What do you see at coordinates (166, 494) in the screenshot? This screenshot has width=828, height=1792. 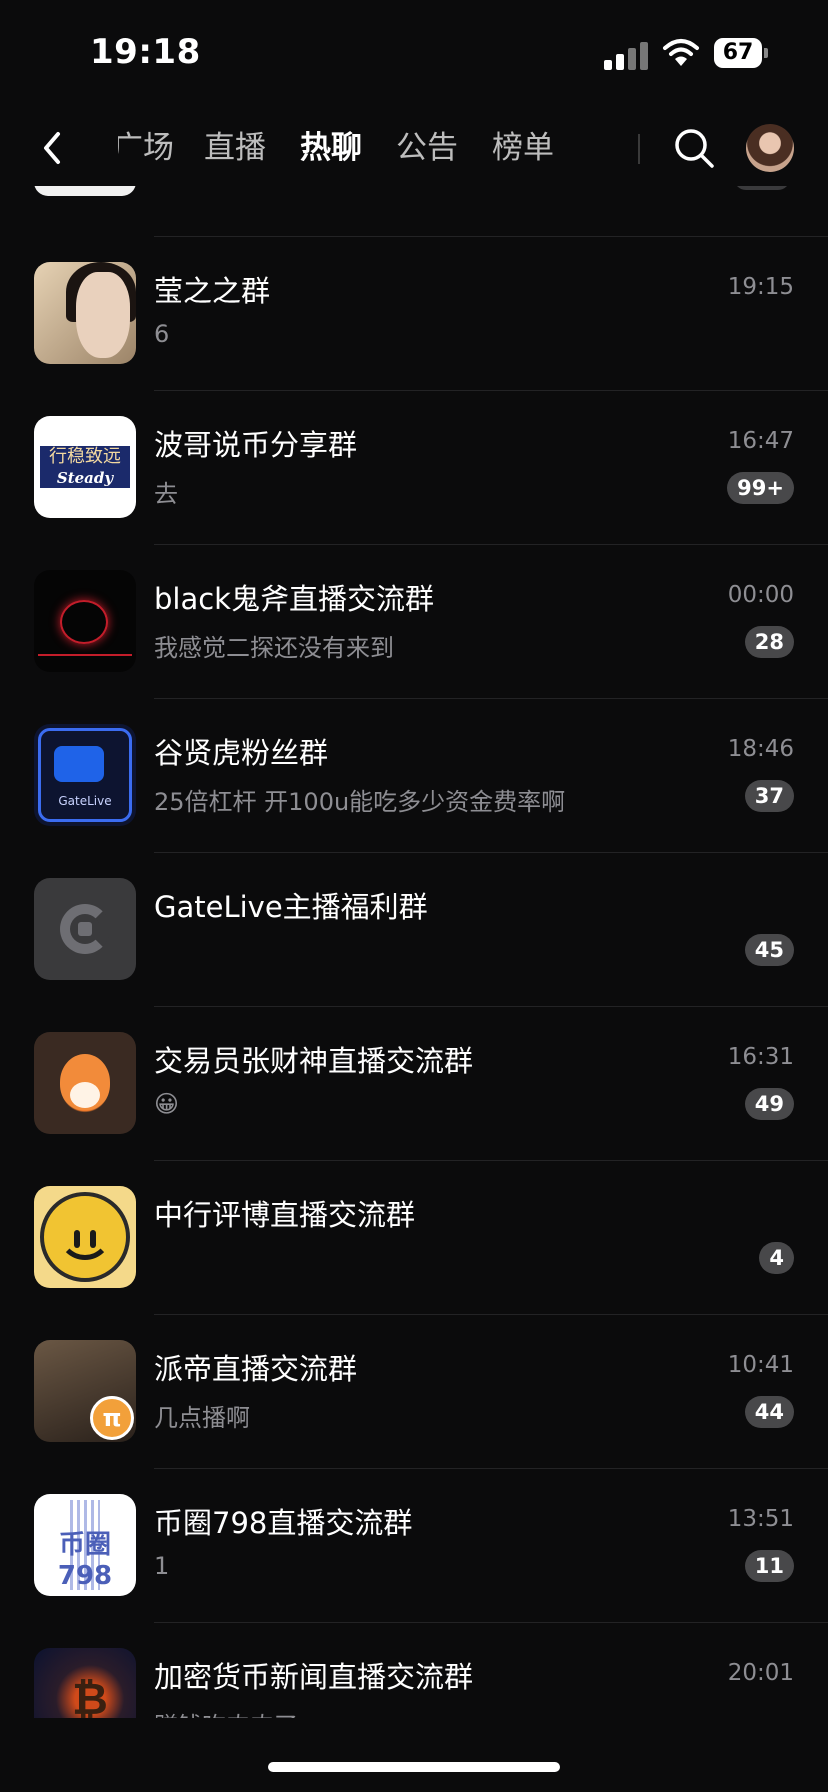 I see `chat-last-message: 去` at bounding box center [166, 494].